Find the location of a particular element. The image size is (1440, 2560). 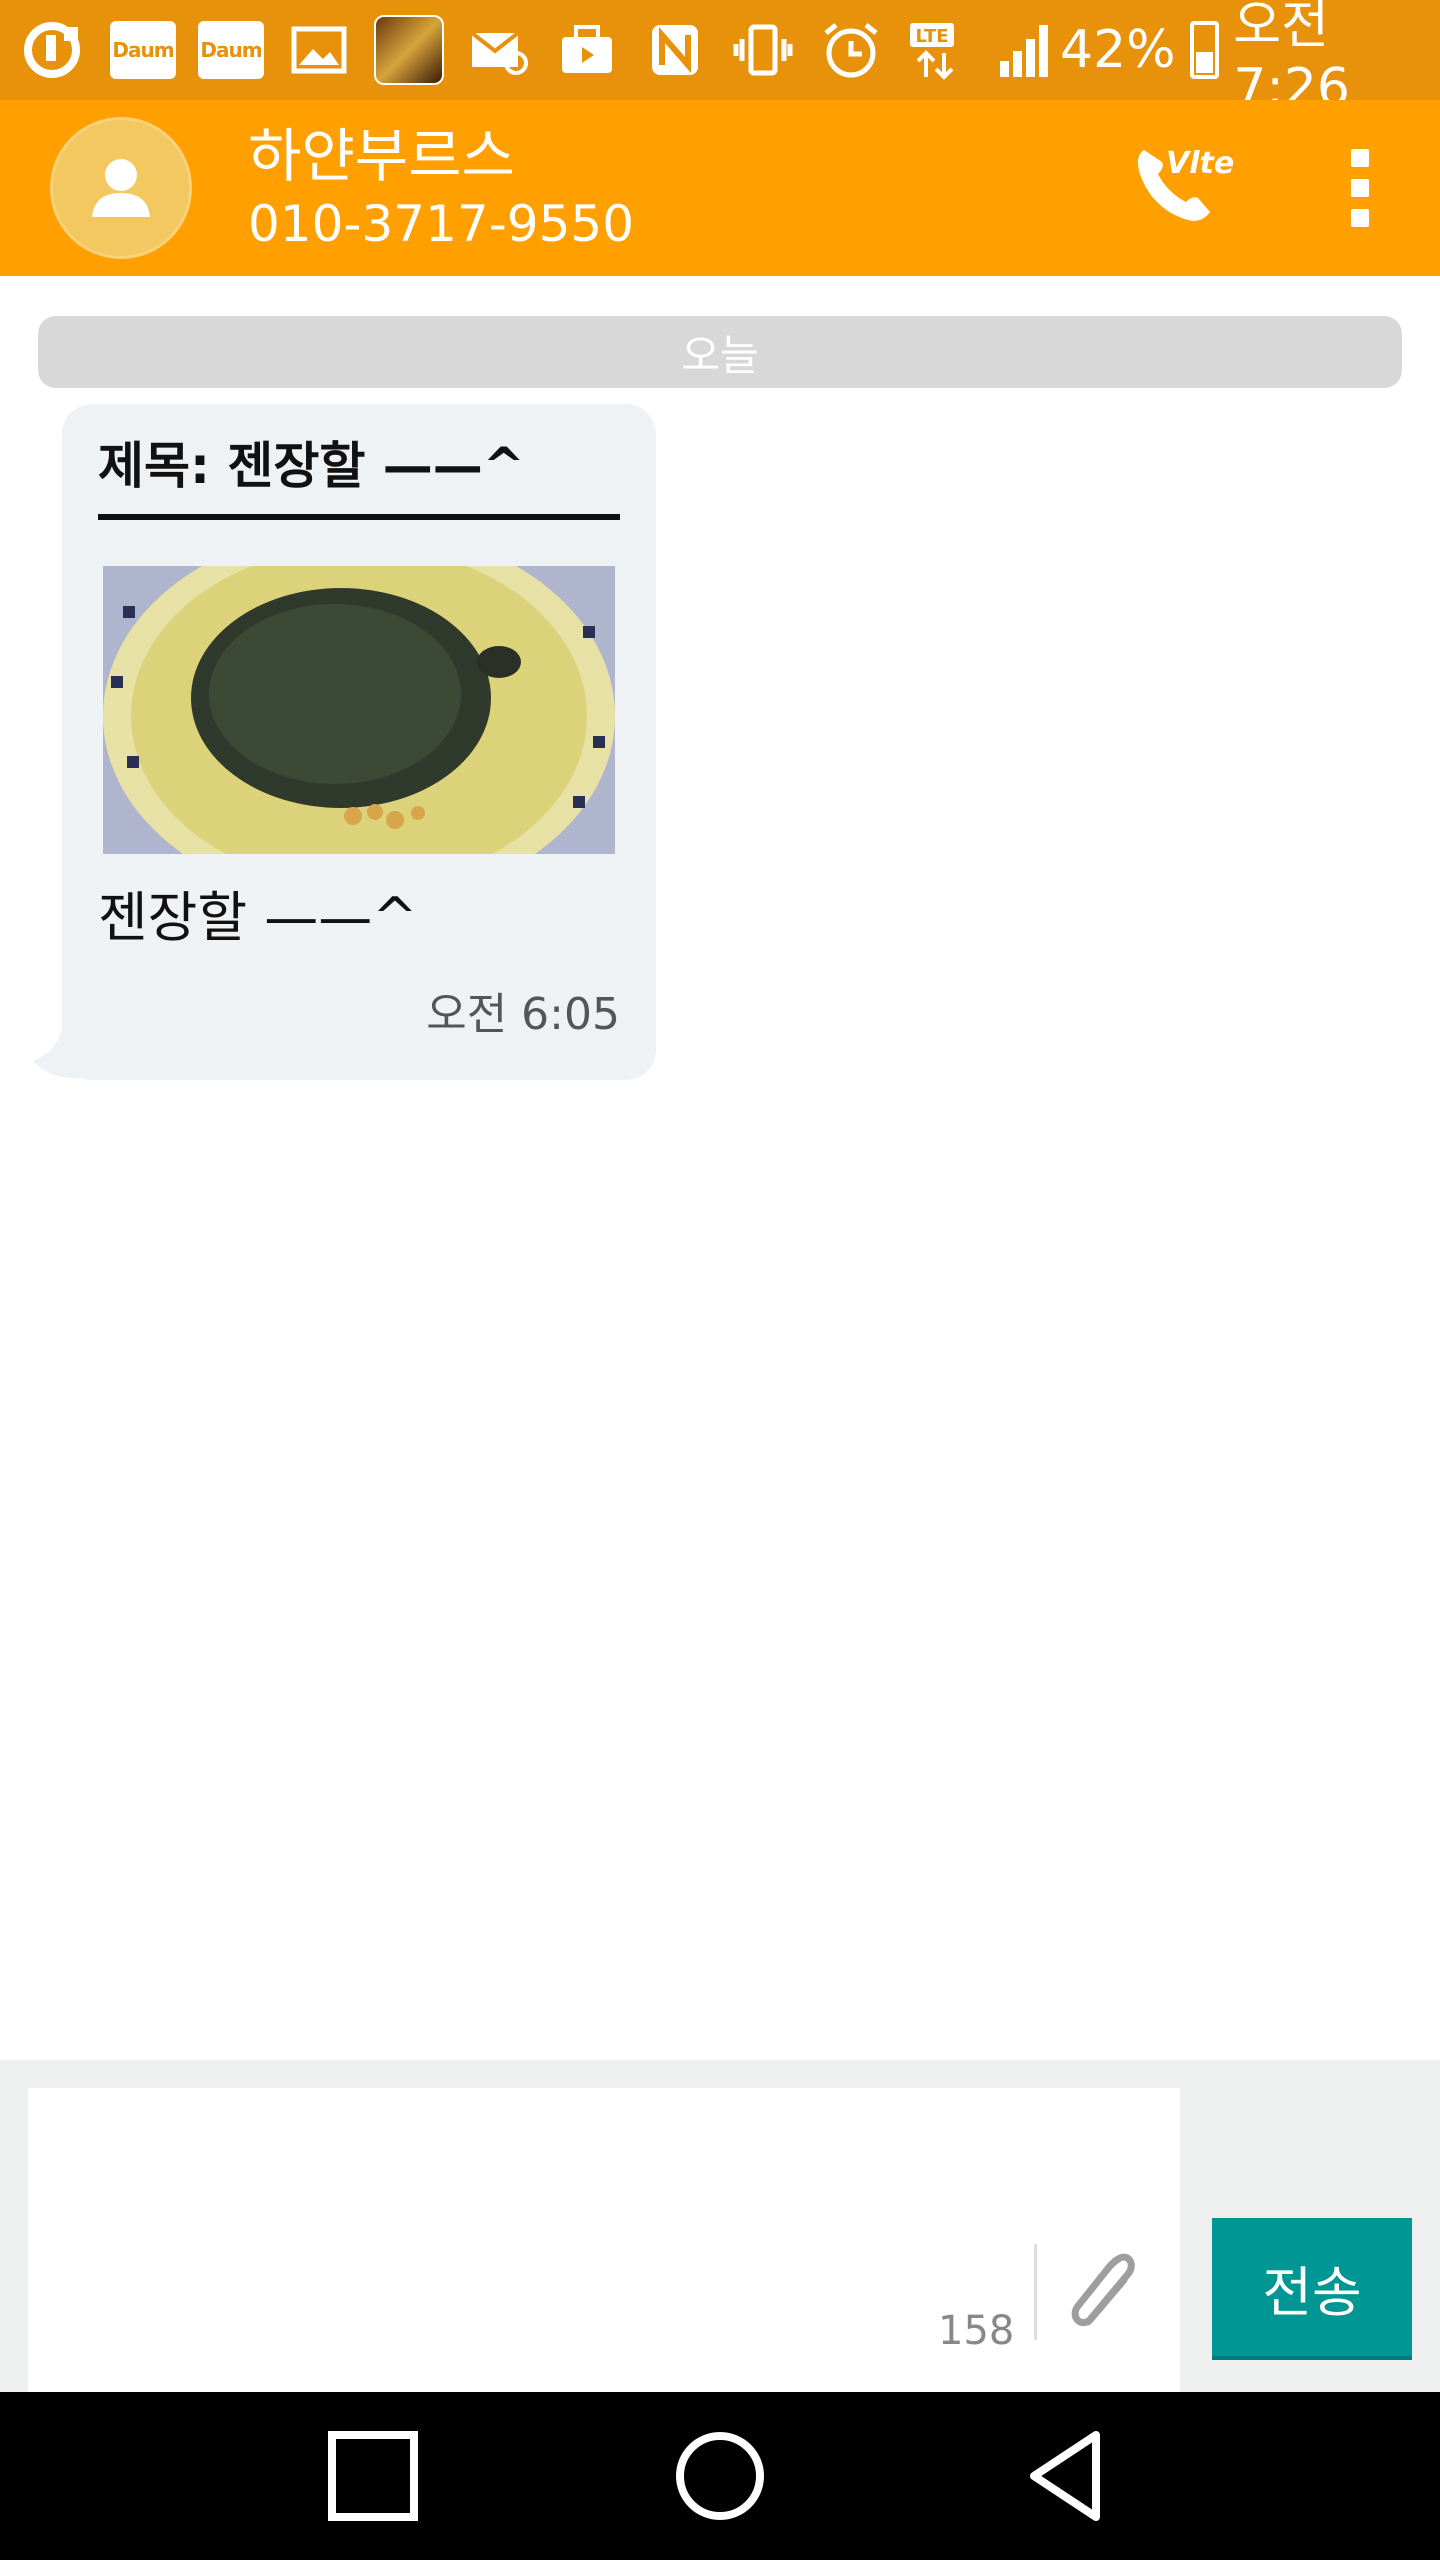

status-bar: Daum Daum LTE 42% 오전 7:26 is located at coordinates (720, 59).